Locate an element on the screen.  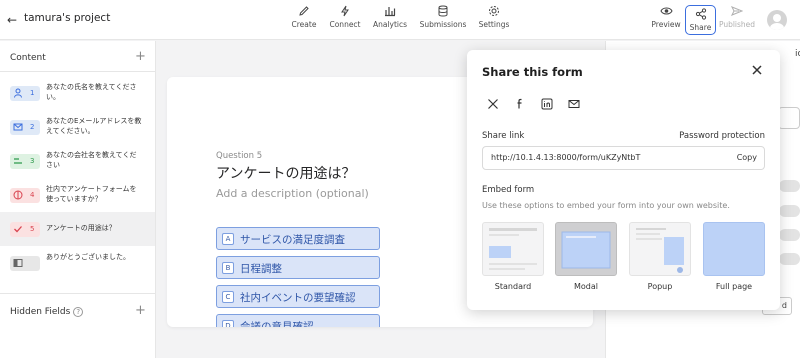
choice-c: C 社内イベントの要望確認 is located at coordinates (298, 296).